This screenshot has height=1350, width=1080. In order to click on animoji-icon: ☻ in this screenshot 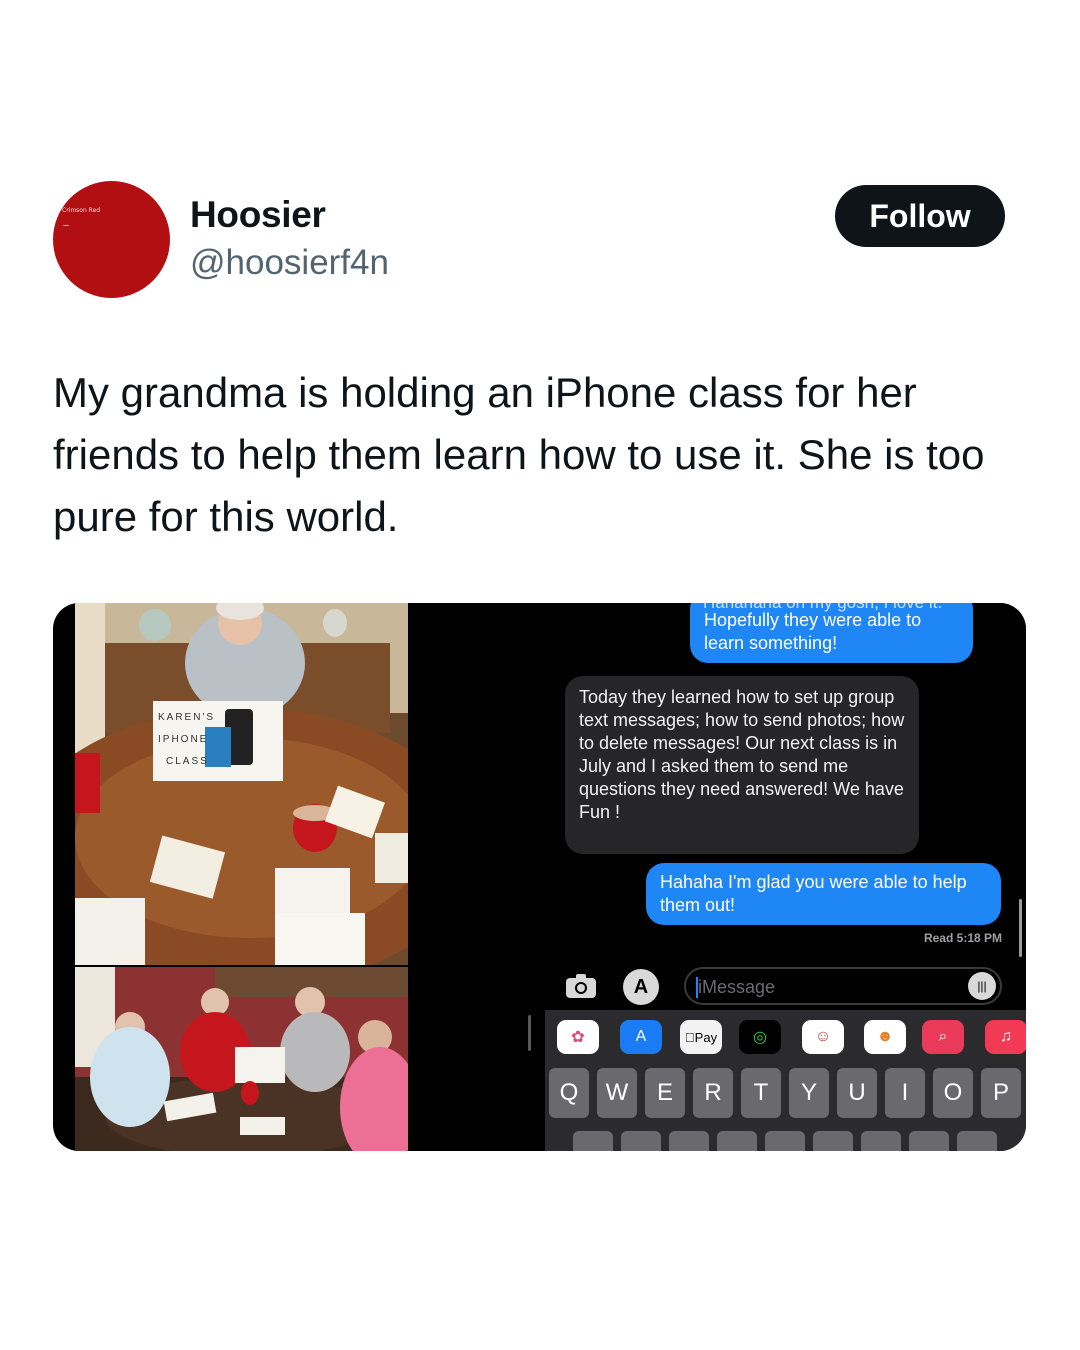, I will do `click(885, 1037)`.